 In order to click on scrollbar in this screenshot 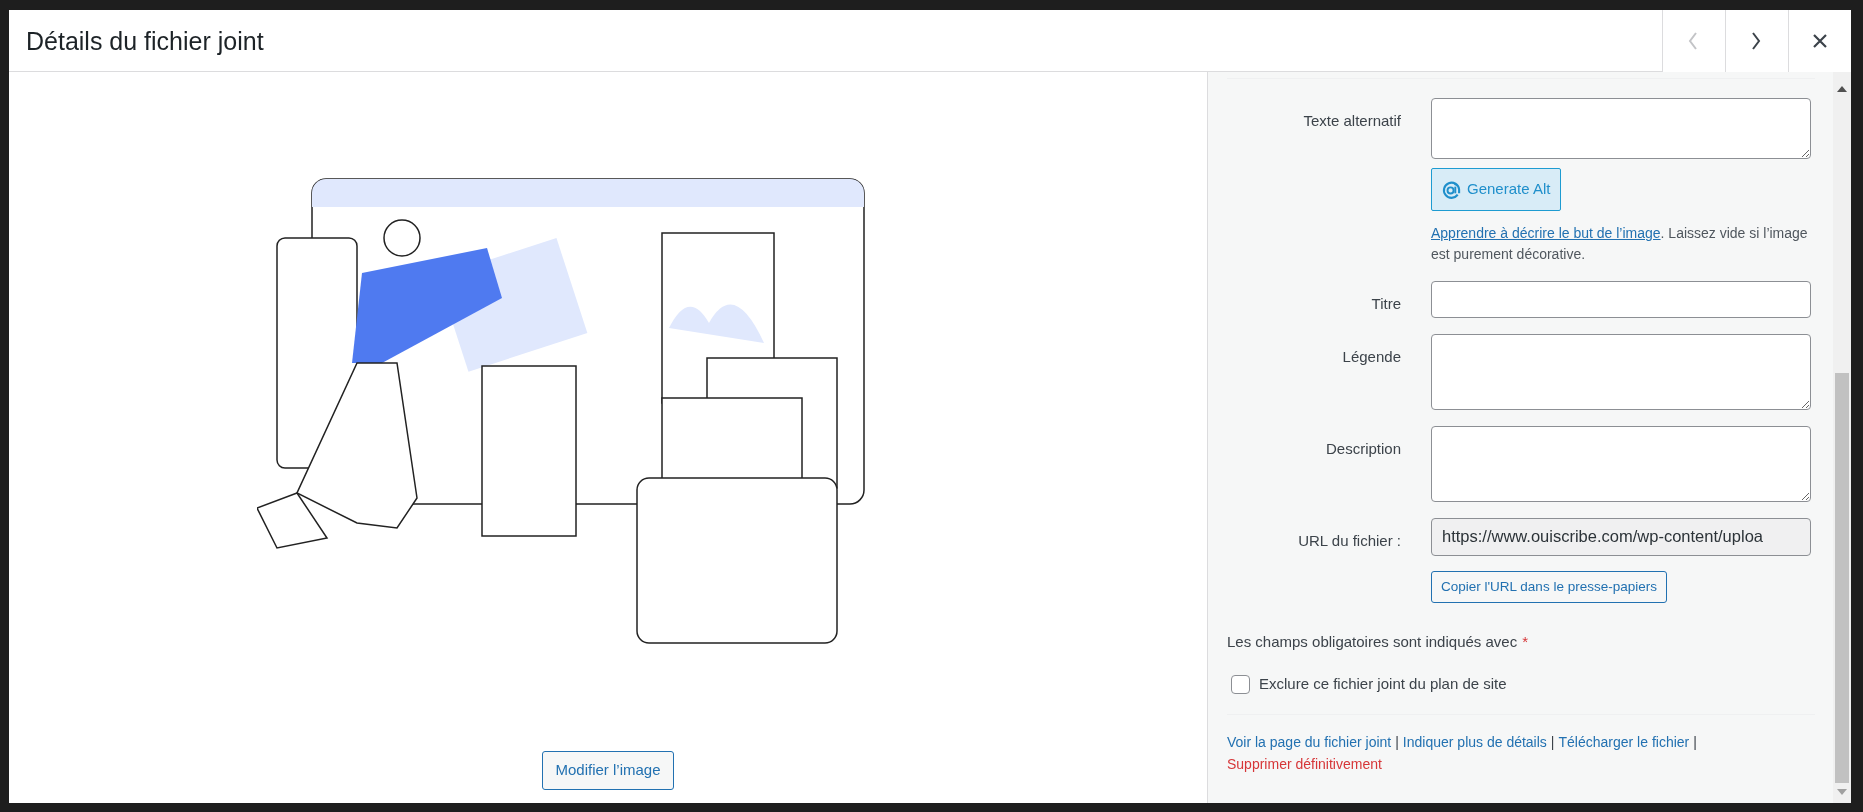, I will do `click(1842, 437)`.